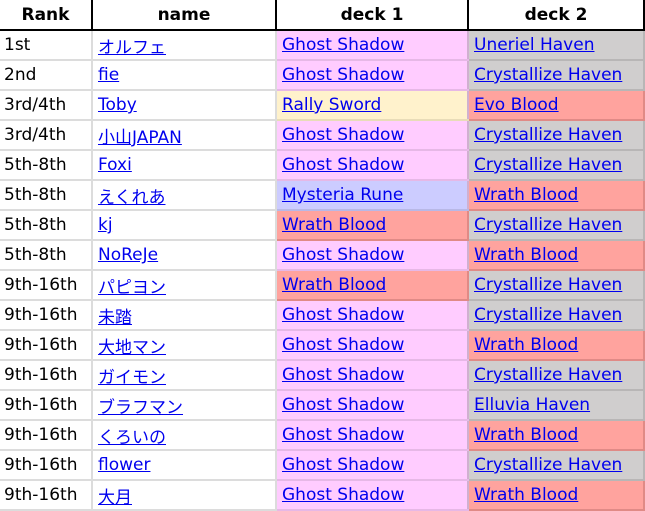 This screenshot has height=511, width=645. Describe the element at coordinates (342, 195) in the screenshot. I see `deck1-link: Mysteria Rune` at that location.